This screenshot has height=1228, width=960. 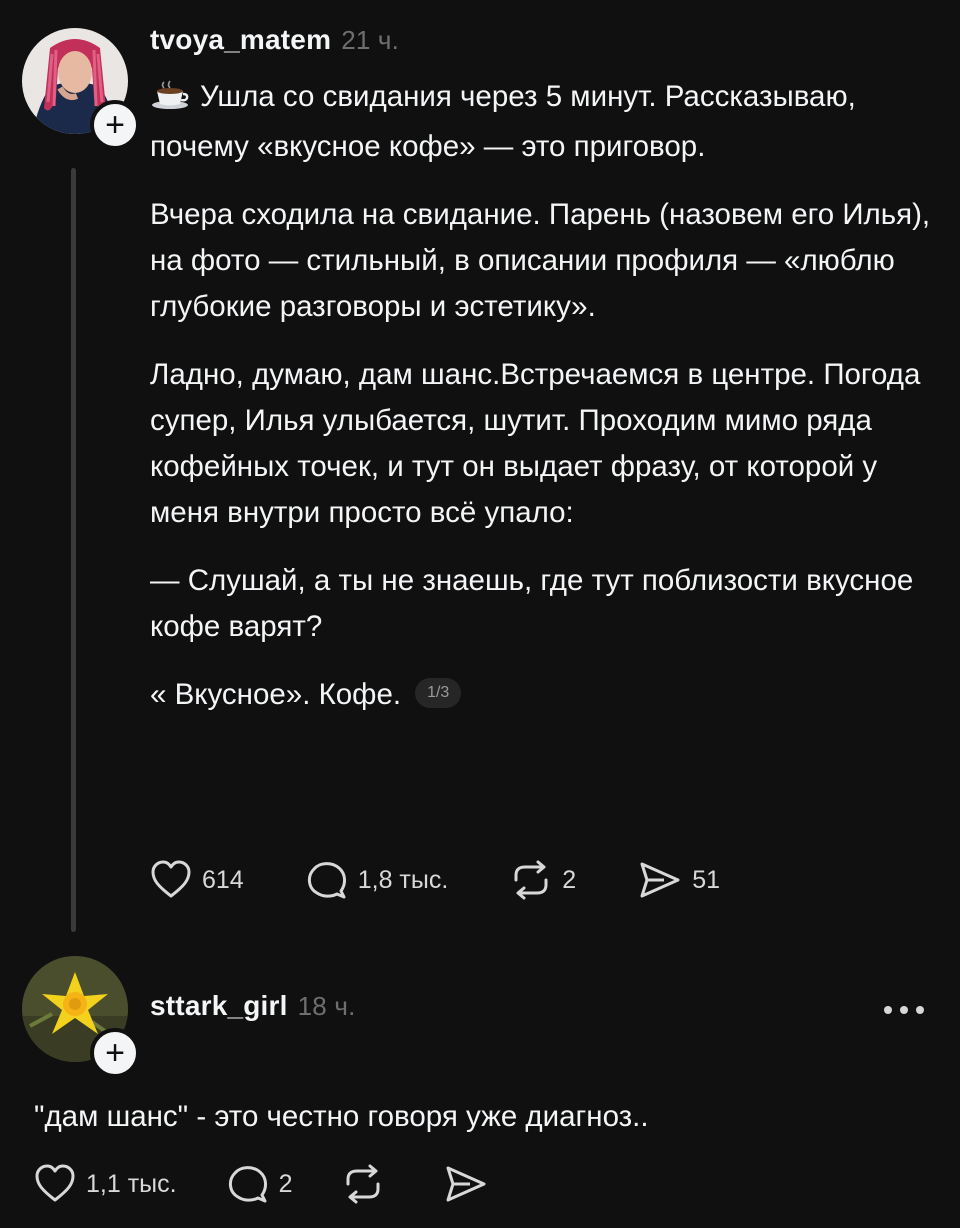 I want to click on author-username: tvoya_matem, so click(x=240, y=39).